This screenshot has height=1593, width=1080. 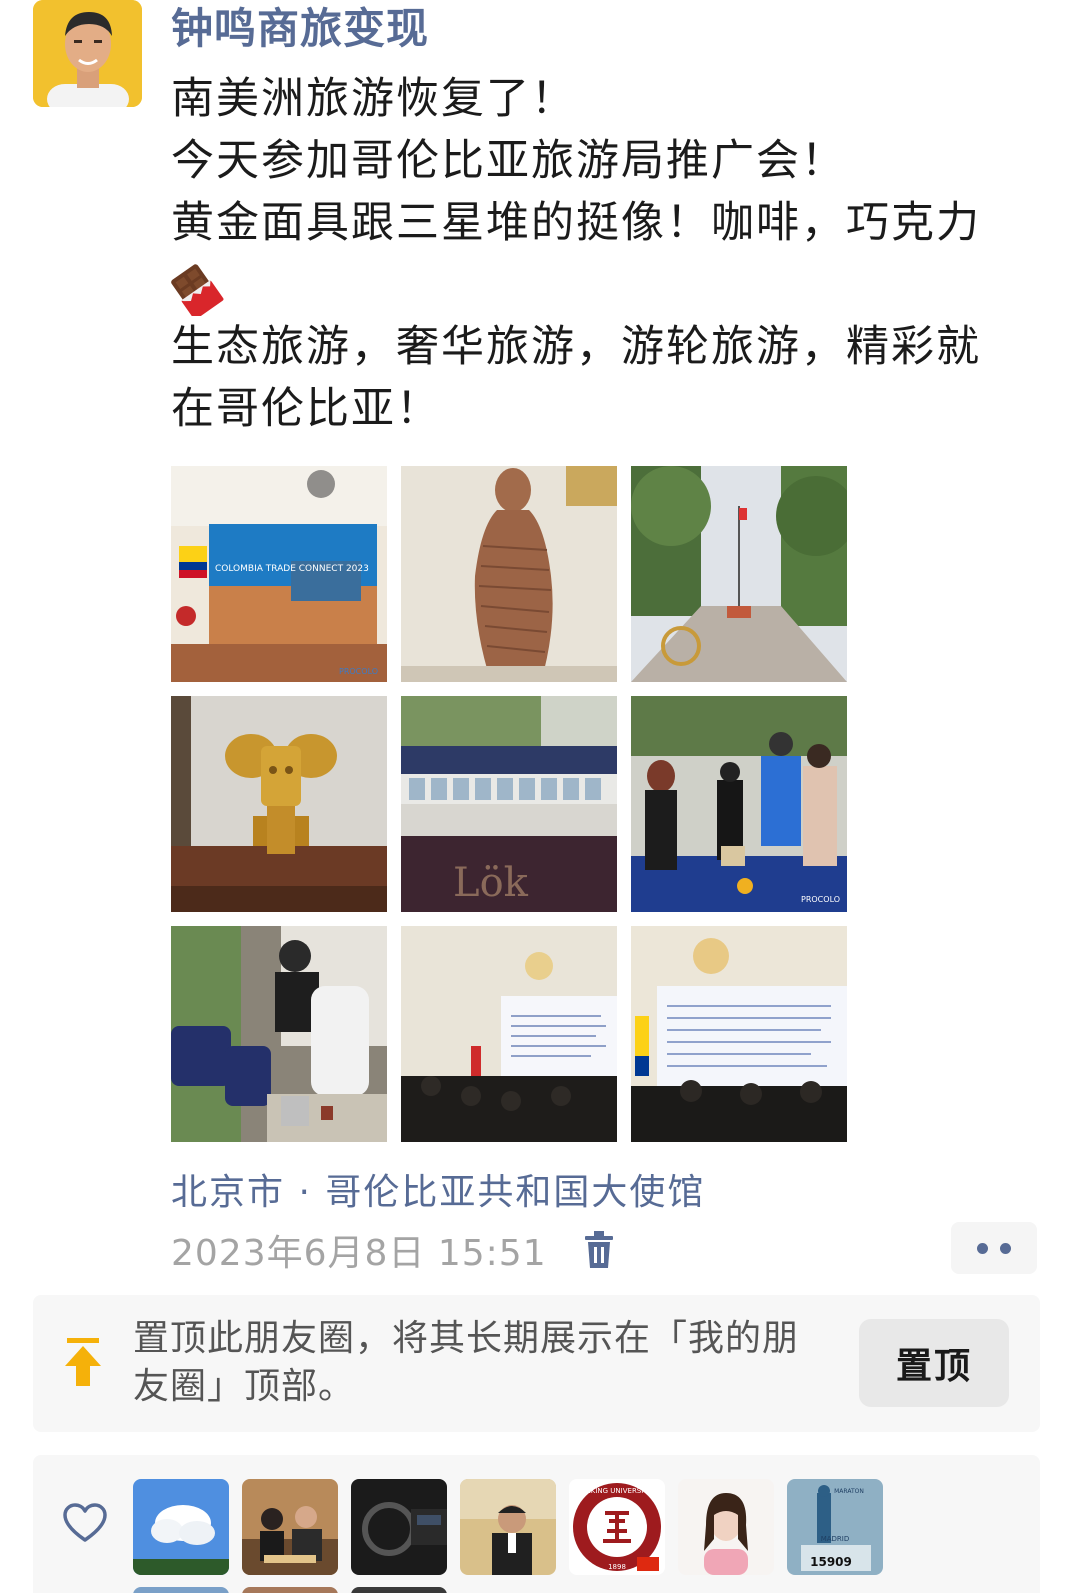 What do you see at coordinates (359, 1253) in the screenshot?
I see `post-timestamp: 2023年6月8日 15:51` at bounding box center [359, 1253].